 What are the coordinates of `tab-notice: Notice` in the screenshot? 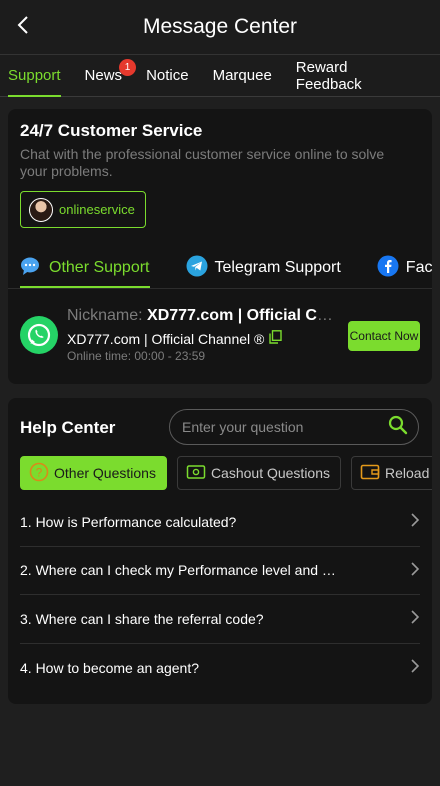 It's located at (167, 75).